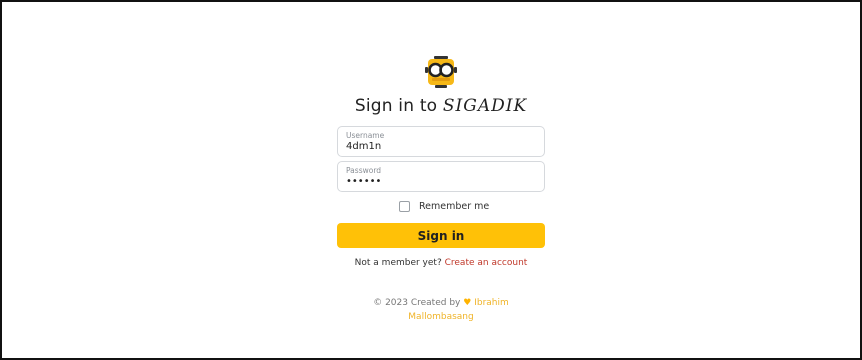  I want to click on signup-prompt: Not a member yet? Create an account, so click(432, 263).